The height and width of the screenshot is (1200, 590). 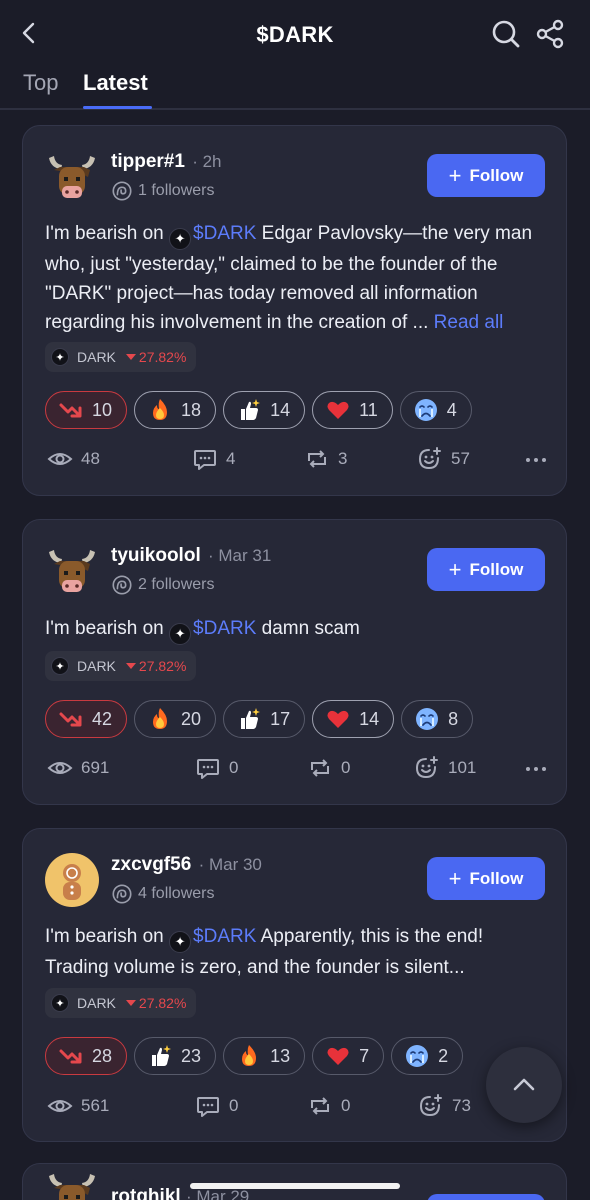 What do you see at coordinates (234, 767) in the screenshot?
I see `comments-count: 0` at bounding box center [234, 767].